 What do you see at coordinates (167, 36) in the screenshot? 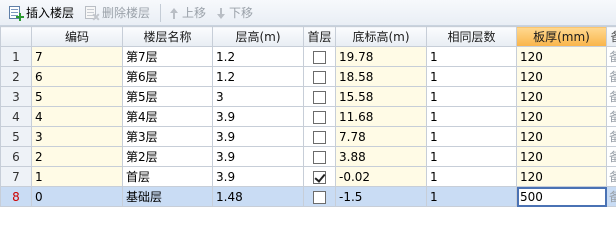
I see `header-floor-name: 楼层名称` at bounding box center [167, 36].